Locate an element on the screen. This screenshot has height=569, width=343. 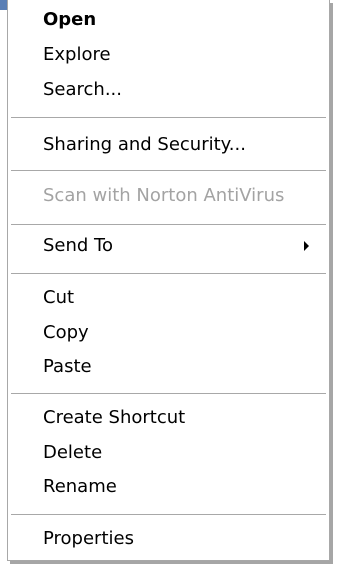
menu-item-send-to: Send To is located at coordinates (168, 246).